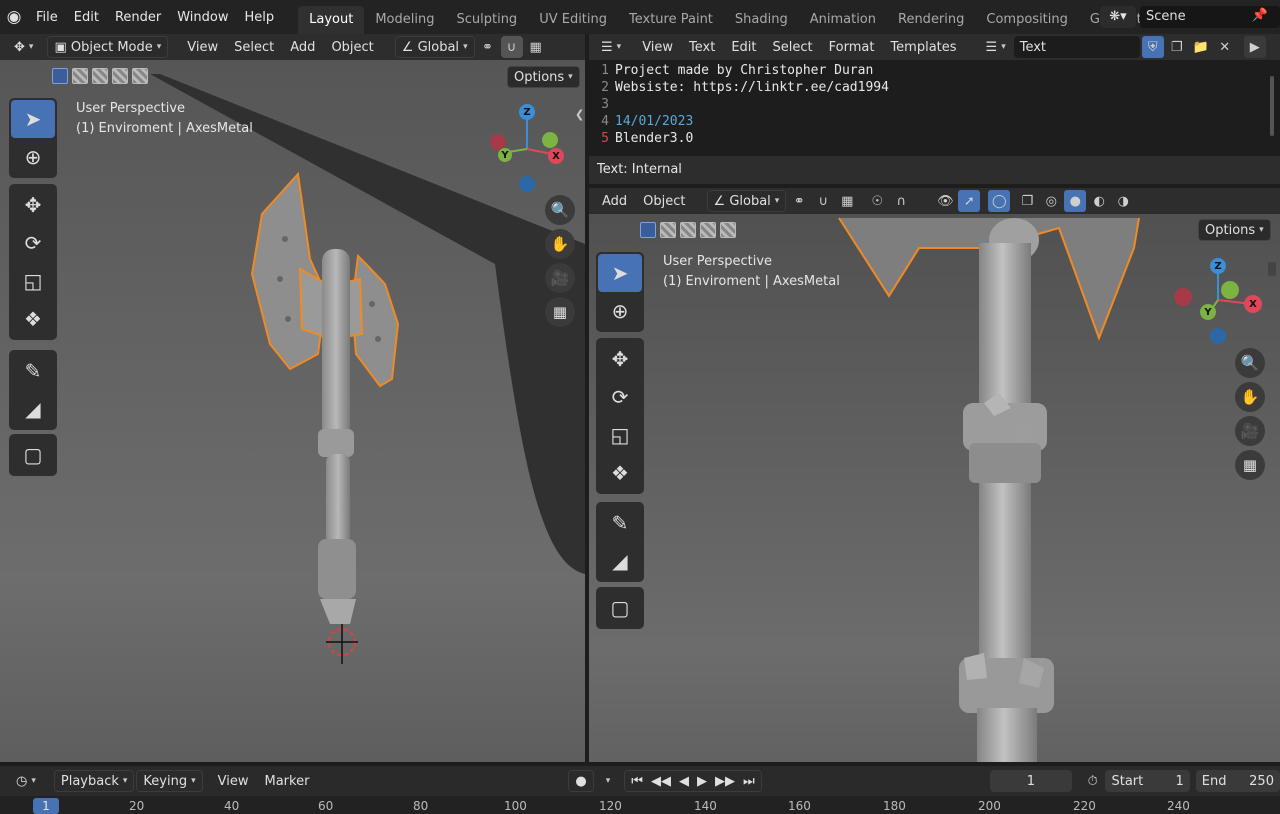 This screenshot has height=814, width=1280. What do you see at coordinates (761, 20) in the screenshot?
I see `tab-shading: Shading` at bounding box center [761, 20].